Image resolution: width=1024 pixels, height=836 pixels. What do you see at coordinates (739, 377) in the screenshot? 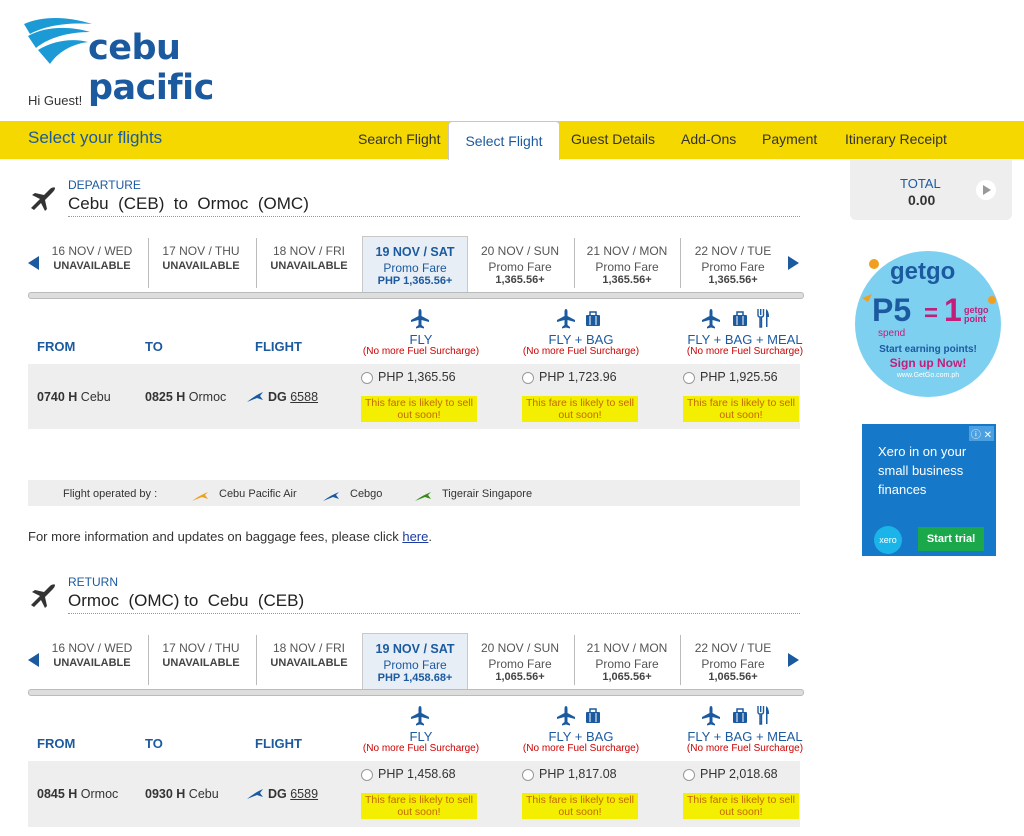
I see `fare-price: PHP 1,925.56` at bounding box center [739, 377].